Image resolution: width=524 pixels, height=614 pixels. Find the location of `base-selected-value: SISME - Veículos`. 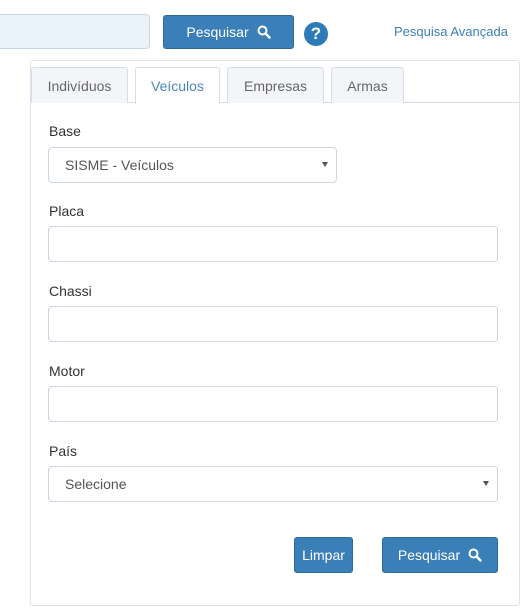

base-selected-value: SISME - Veículos is located at coordinates (119, 165).